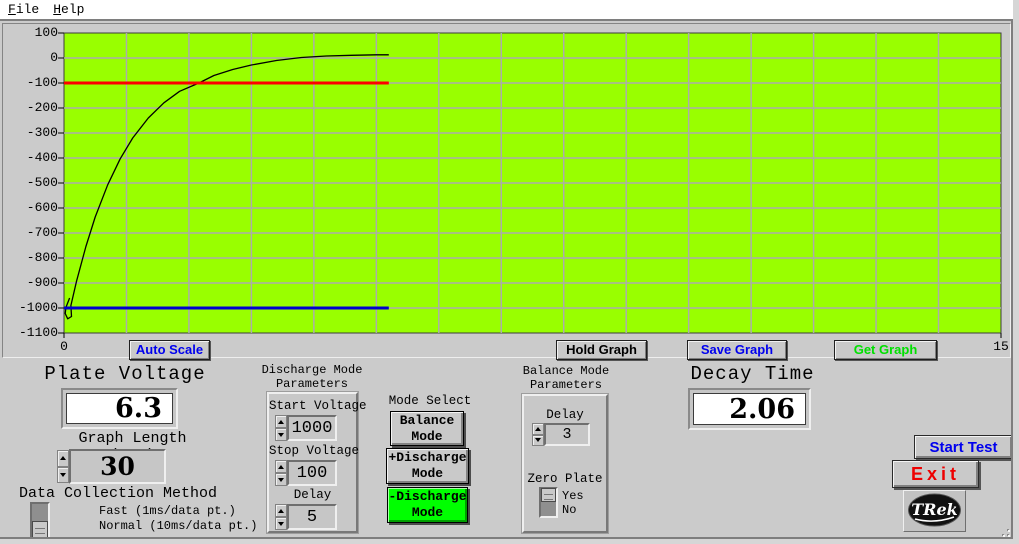 This screenshot has height=544, width=1019. I want to click on menu-file-label: ile, so click(27, 9).